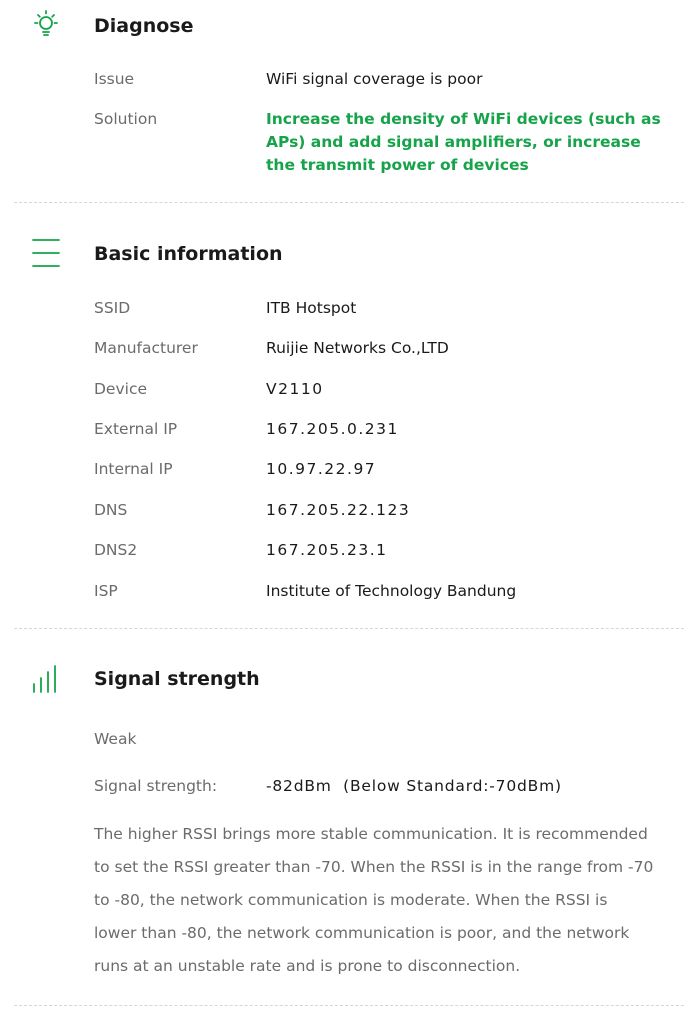 This screenshot has height=1024, width=696. I want to click on section-divider, so click(349, 1005).